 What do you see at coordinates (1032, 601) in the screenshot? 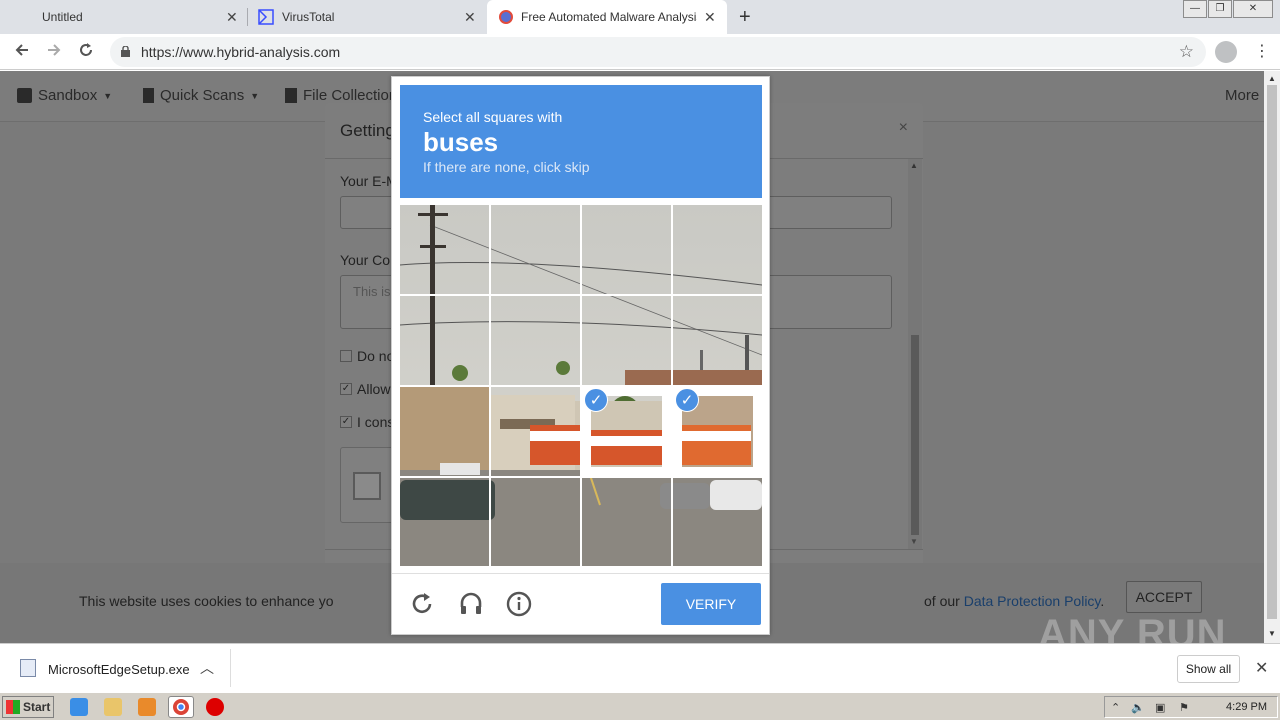
I see `data-protection-link: Data Protection Policy` at bounding box center [1032, 601].